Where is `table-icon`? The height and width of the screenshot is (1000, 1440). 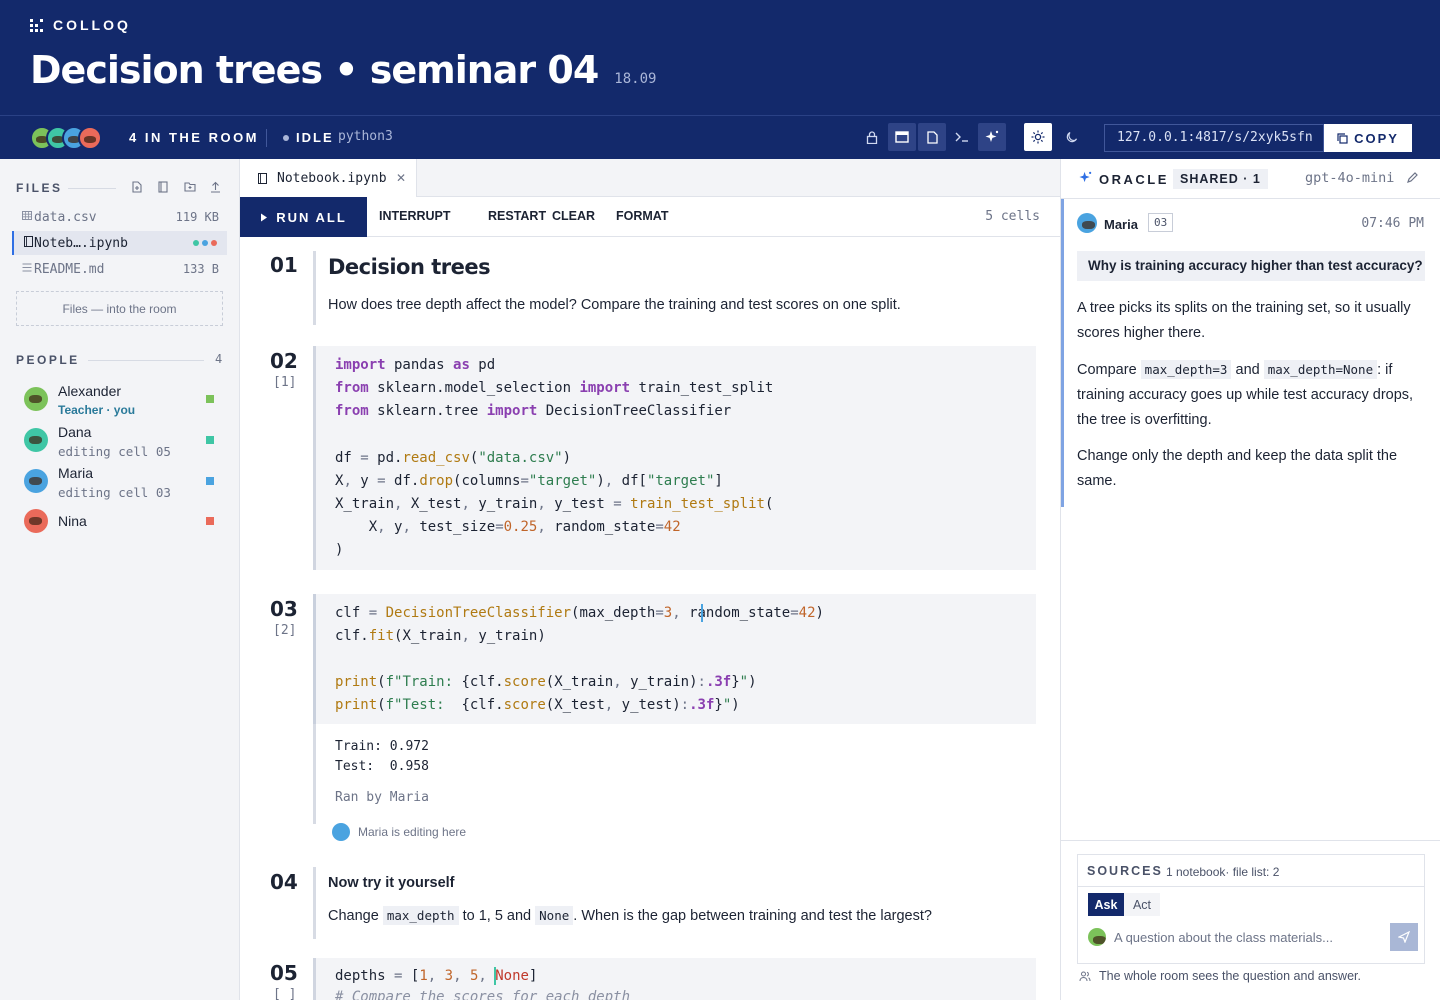 table-icon is located at coordinates (27, 217).